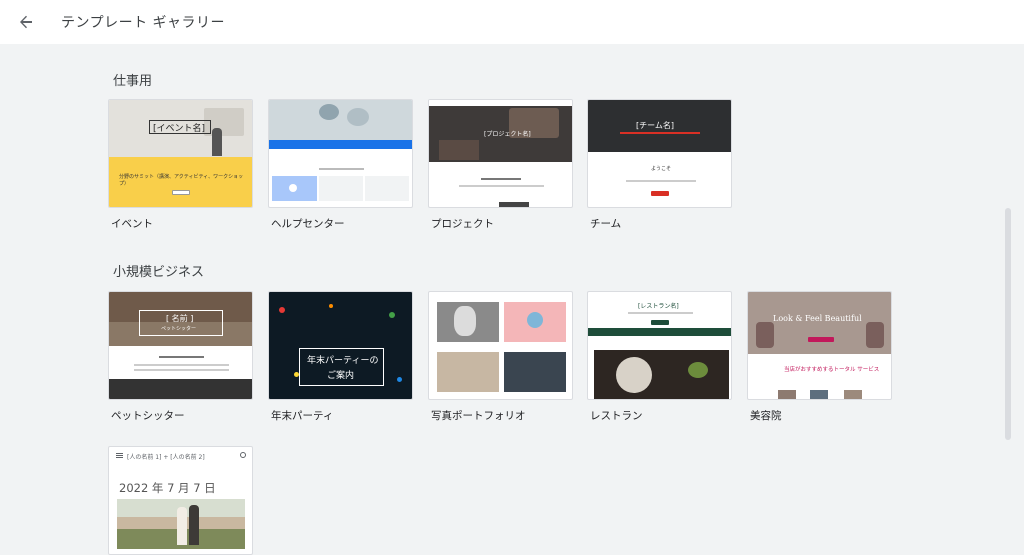  Describe the element at coordinates (181, 180) in the screenshot. I see `thumb-caption: 分野のサミット（講演、アクティビティ、ワークショップ）` at that location.